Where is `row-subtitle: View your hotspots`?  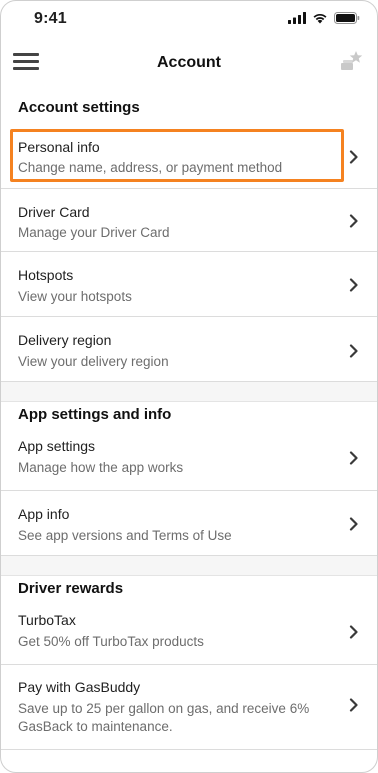 row-subtitle: View your hotspots is located at coordinates (75, 296).